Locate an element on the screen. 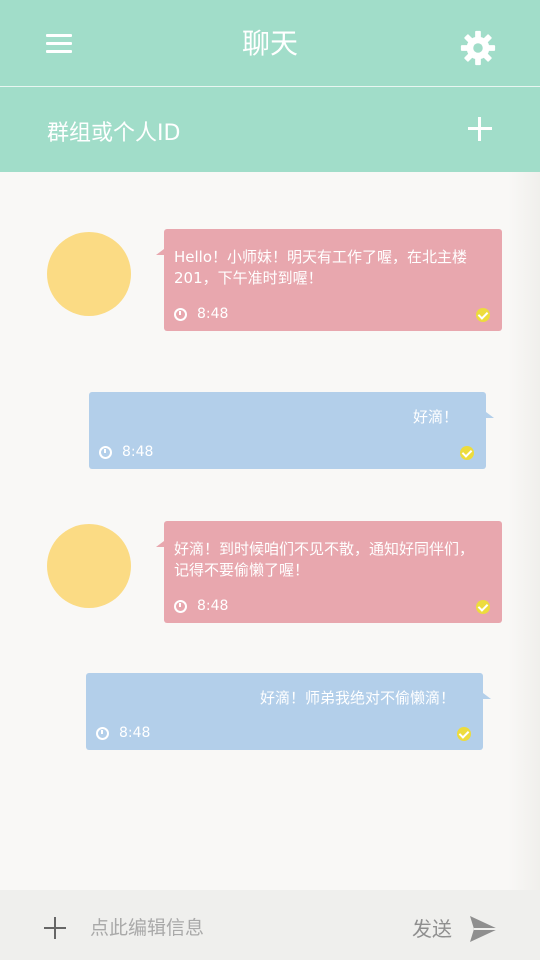 The height and width of the screenshot is (960, 540). group-id-label: 群组或个人ID is located at coordinates (114, 133).